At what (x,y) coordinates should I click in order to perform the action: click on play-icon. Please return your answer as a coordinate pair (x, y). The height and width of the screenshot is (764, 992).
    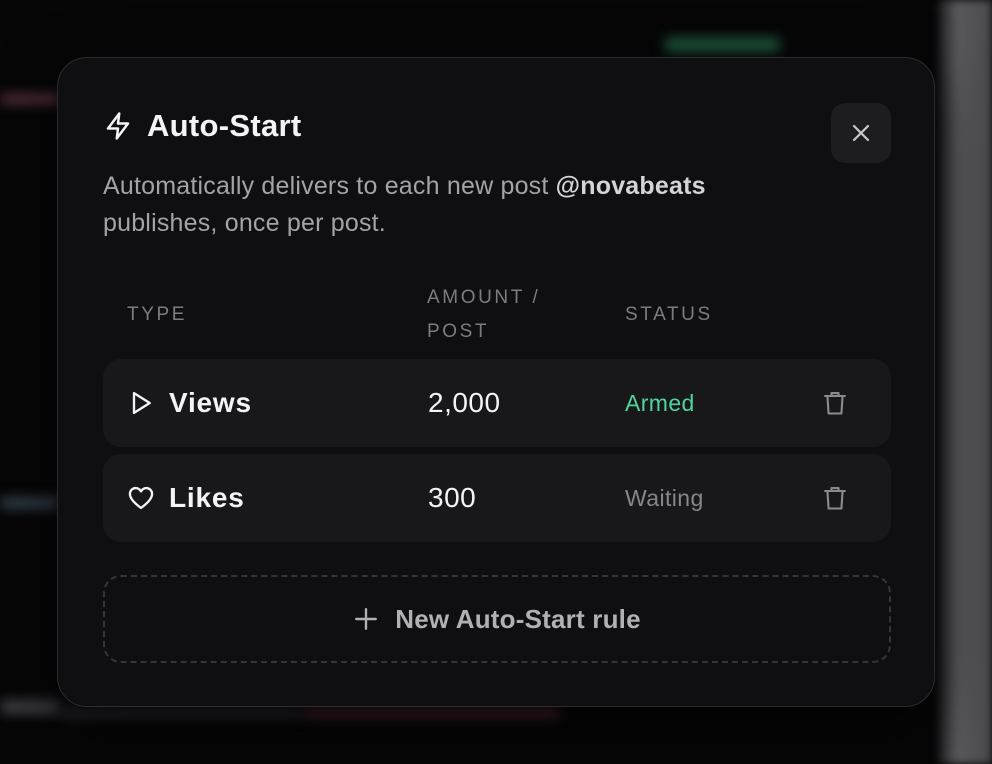
    Looking at the image, I should click on (141, 403).